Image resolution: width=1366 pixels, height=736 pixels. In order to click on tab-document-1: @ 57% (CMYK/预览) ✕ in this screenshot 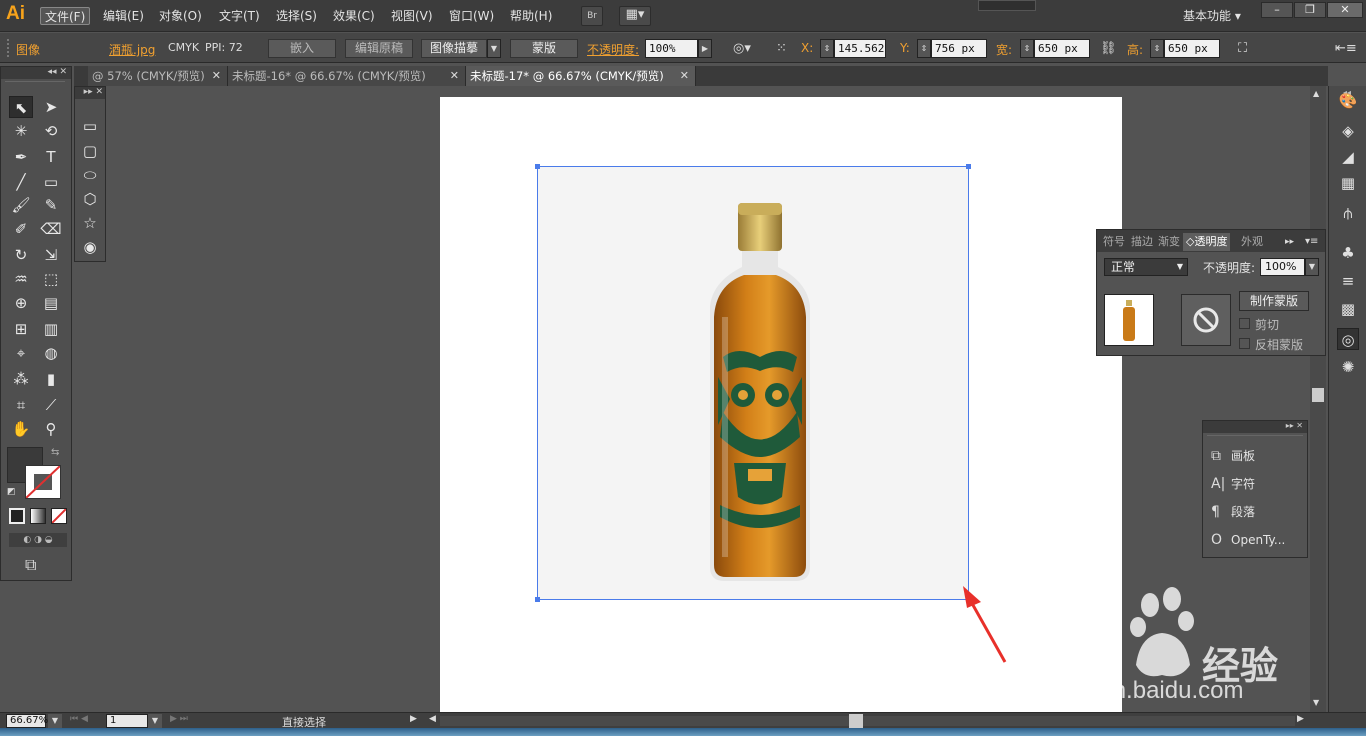, I will do `click(158, 76)`.